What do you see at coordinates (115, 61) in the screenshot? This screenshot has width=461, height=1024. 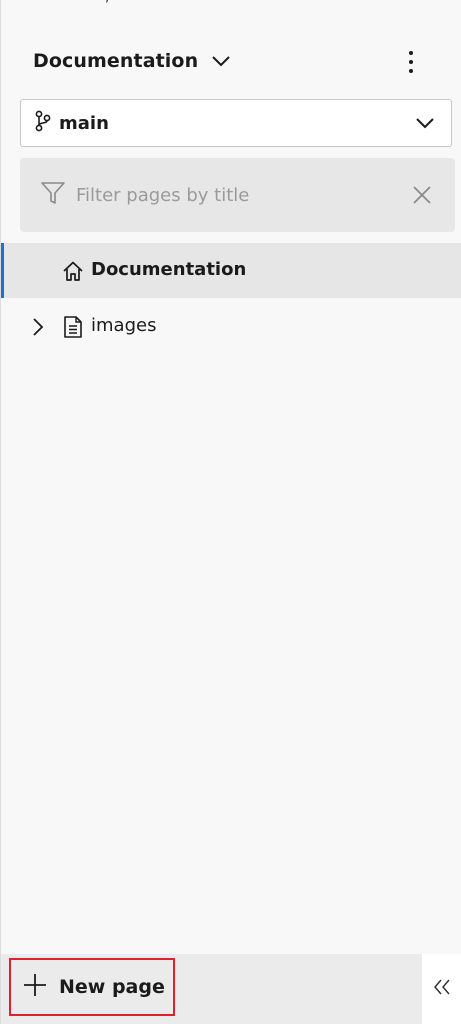 I see `space-title: Documentation` at bounding box center [115, 61].